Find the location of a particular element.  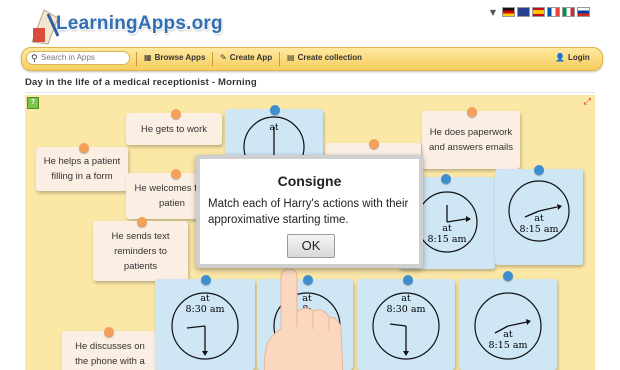

flag-fr-icon is located at coordinates (553, 12).